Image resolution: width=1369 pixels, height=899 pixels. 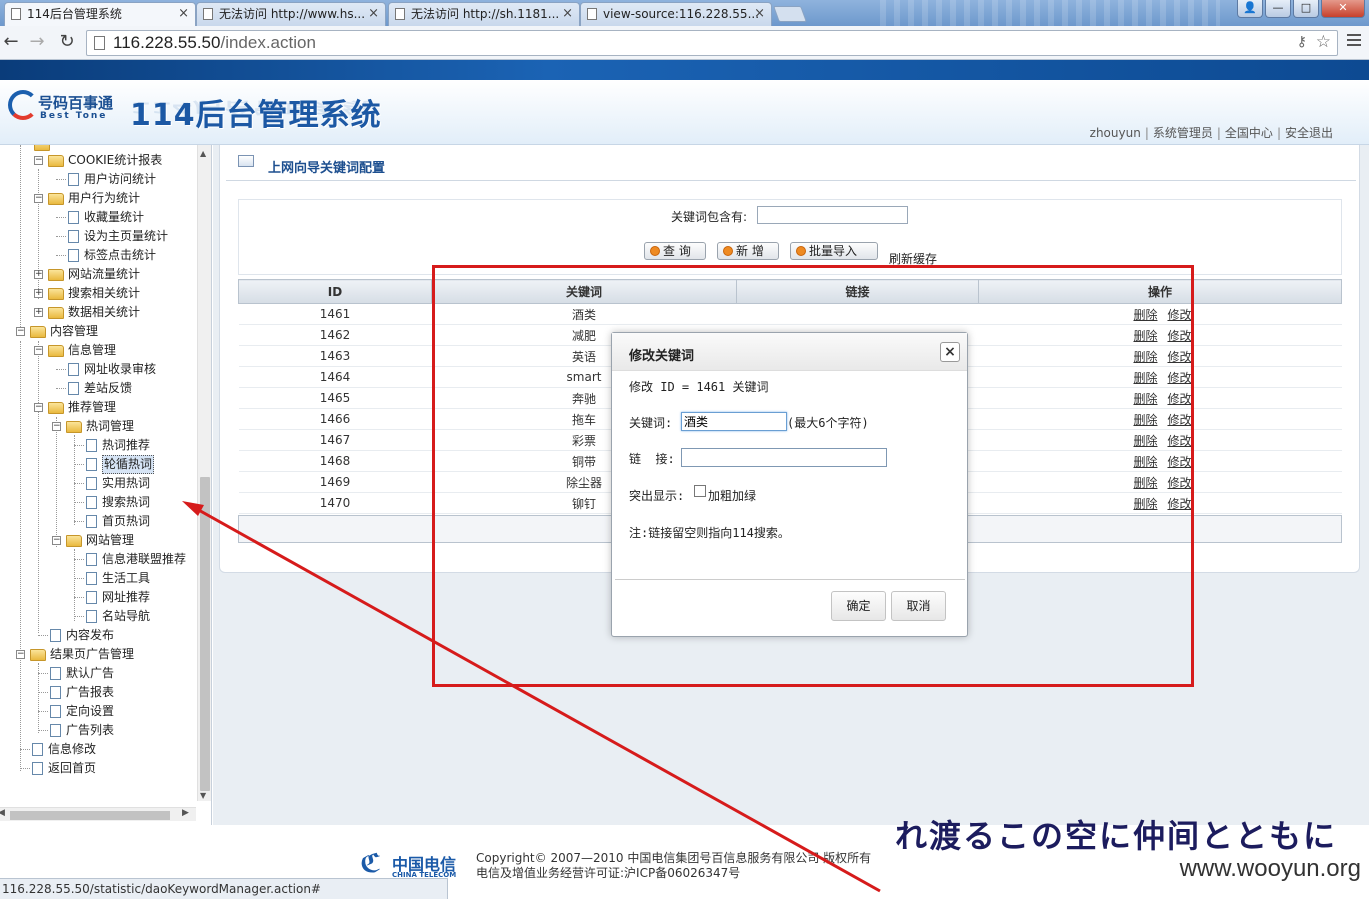 What do you see at coordinates (114, 217) in the screenshot?
I see `tree-item-label: 收藏量统计` at bounding box center [114, 217].